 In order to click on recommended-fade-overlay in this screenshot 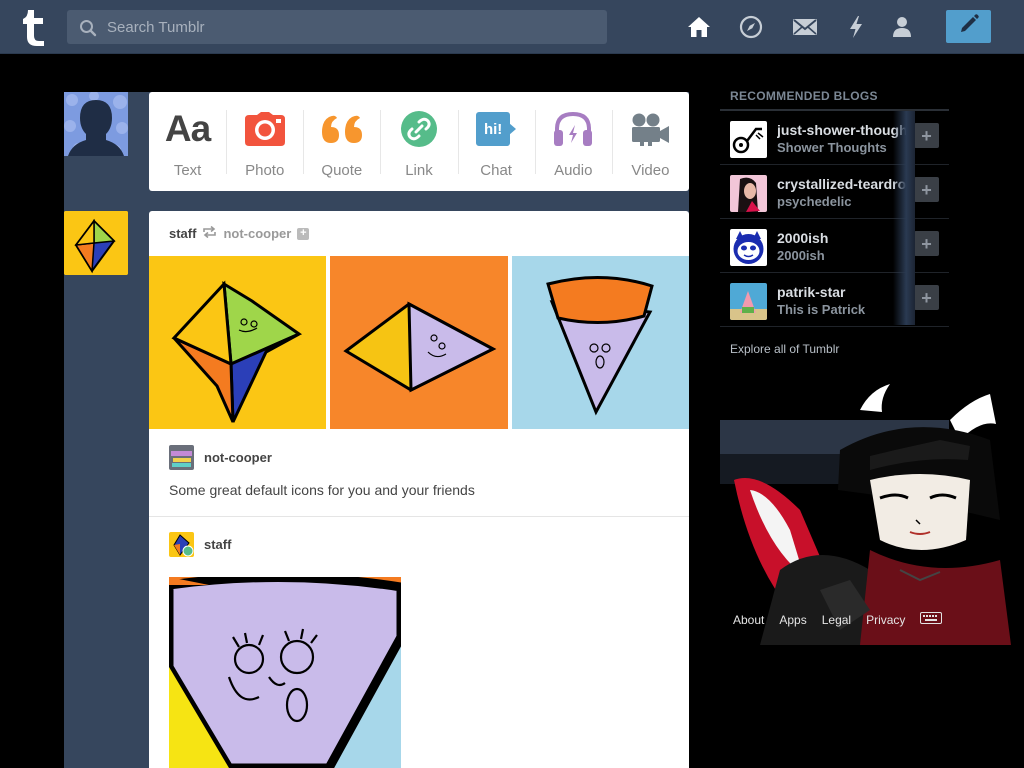, I will do `click(904, 218)`.